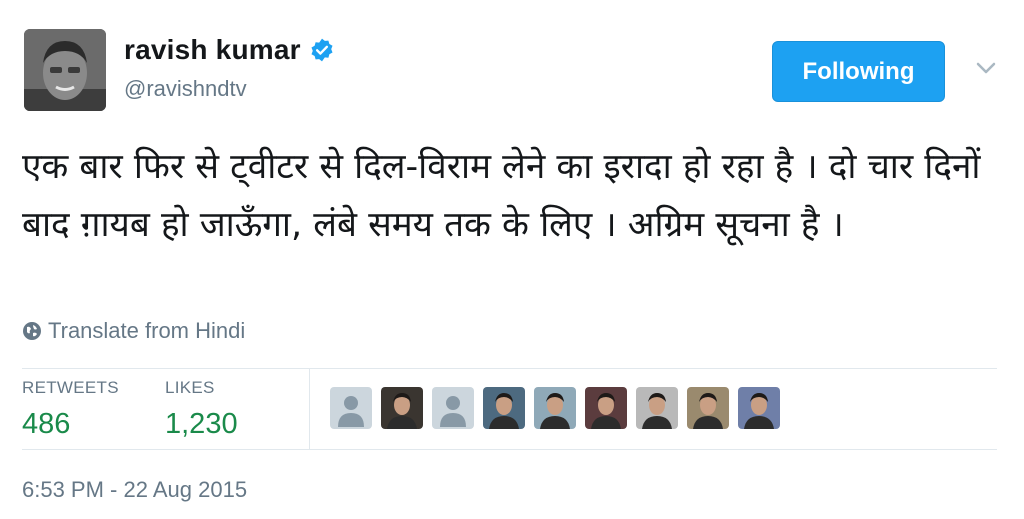 Image resolution: width=1024 pixels, height=519 pixels. Describe the element at coordinates (986, 68) in the screenshot. I see `chevron-down-icon` at that location.